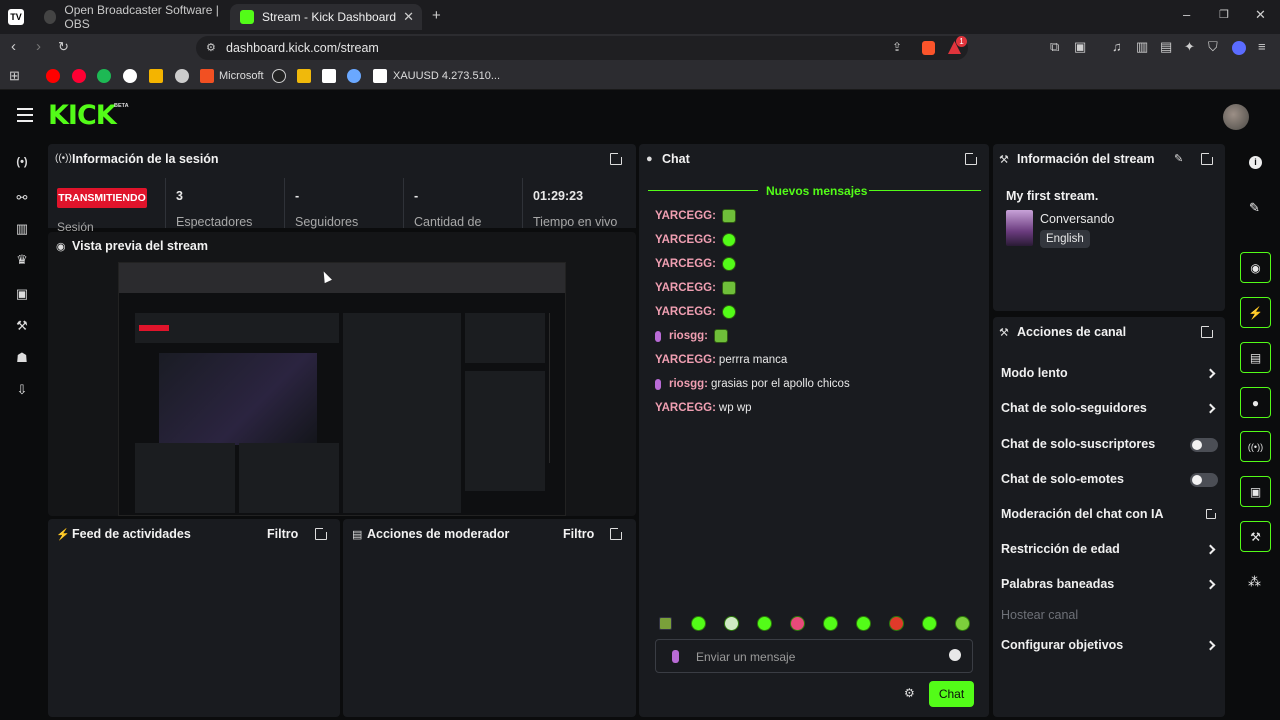 This screenshot has height=720, width=1280. What do you see at coordinates (232, 76) in the screenshot?
I see `bookmark-microsoft: Microsoft` at bounding box center [232, 76].